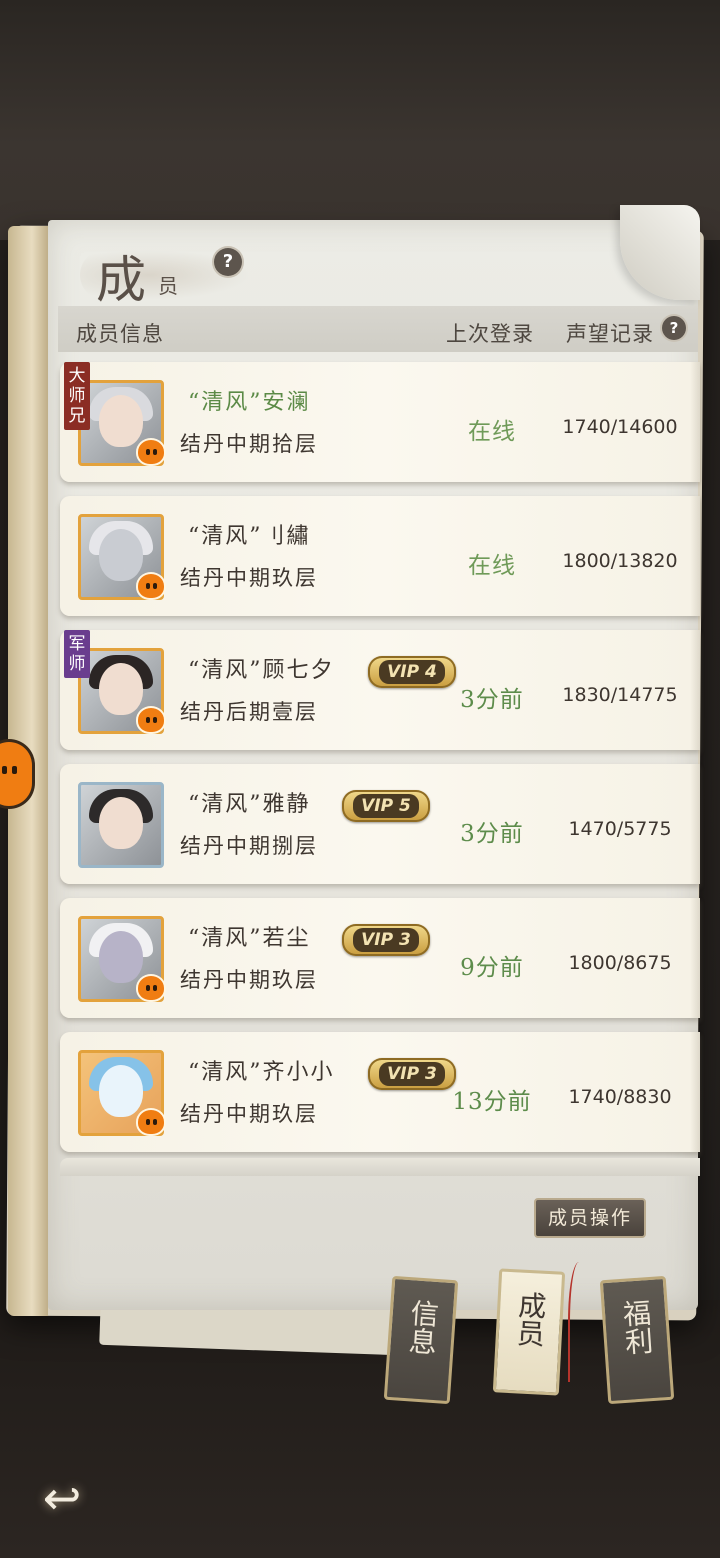 The image size is (720, 1558). I want to click on member-row: “清风”齐小小 VIP 3 结丹中期玖层 13分前 1740/8830, so click(380, 1092).